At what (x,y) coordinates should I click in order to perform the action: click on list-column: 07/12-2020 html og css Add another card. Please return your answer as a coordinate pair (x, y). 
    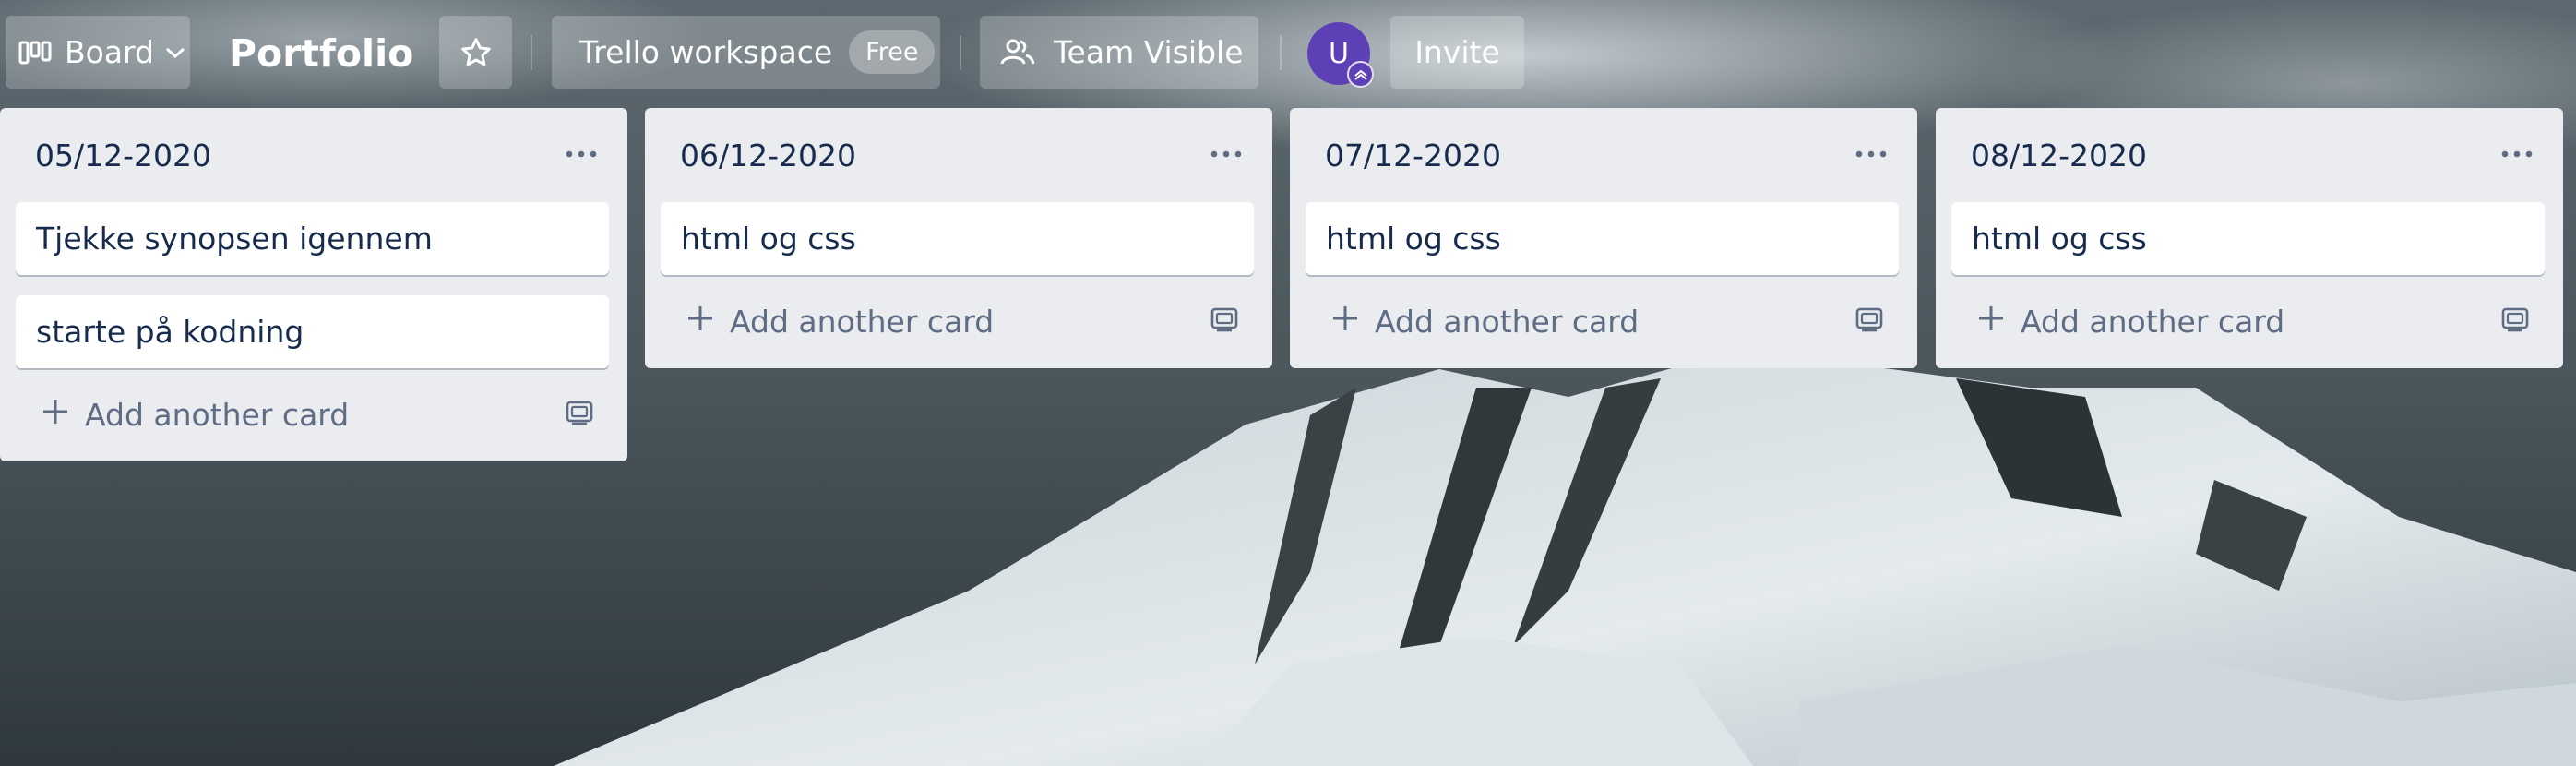
    Looking at the image, I should click on (1603, 238).